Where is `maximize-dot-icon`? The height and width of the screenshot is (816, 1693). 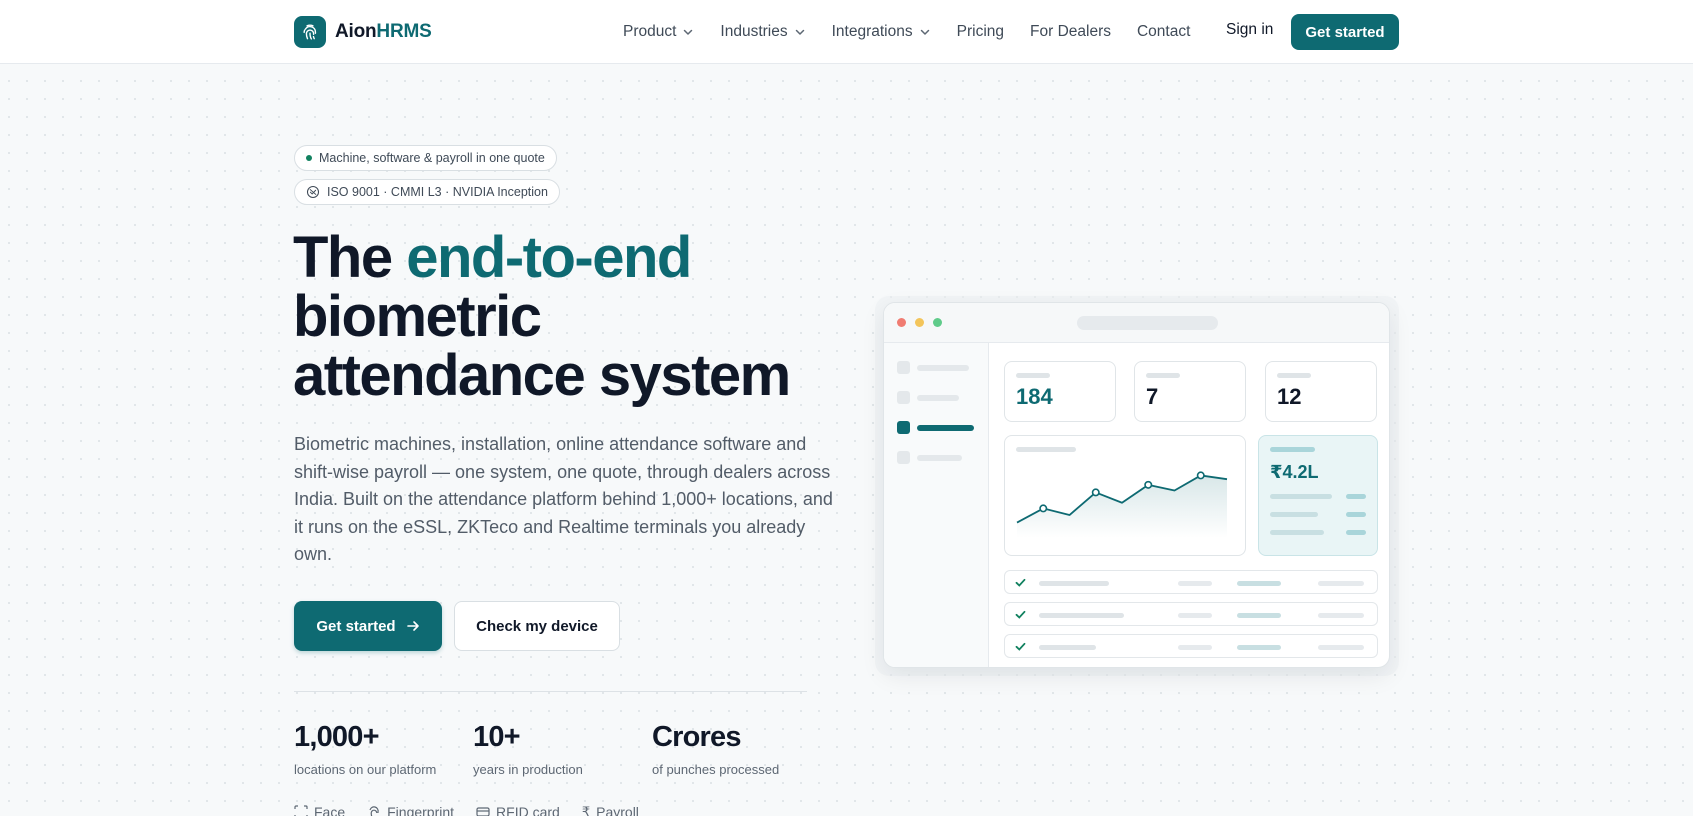
maximize-dot-icon is located at coordinates (937, 322).